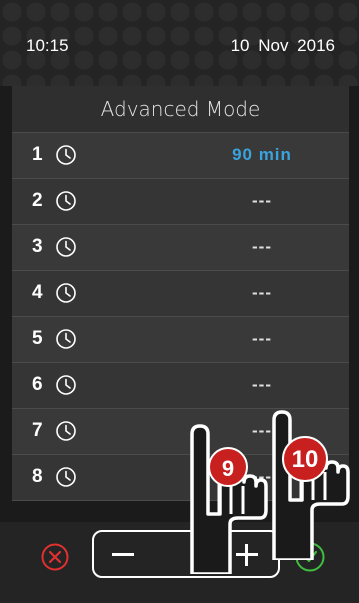  I want to click on row-number: 1, so click(37, 154).